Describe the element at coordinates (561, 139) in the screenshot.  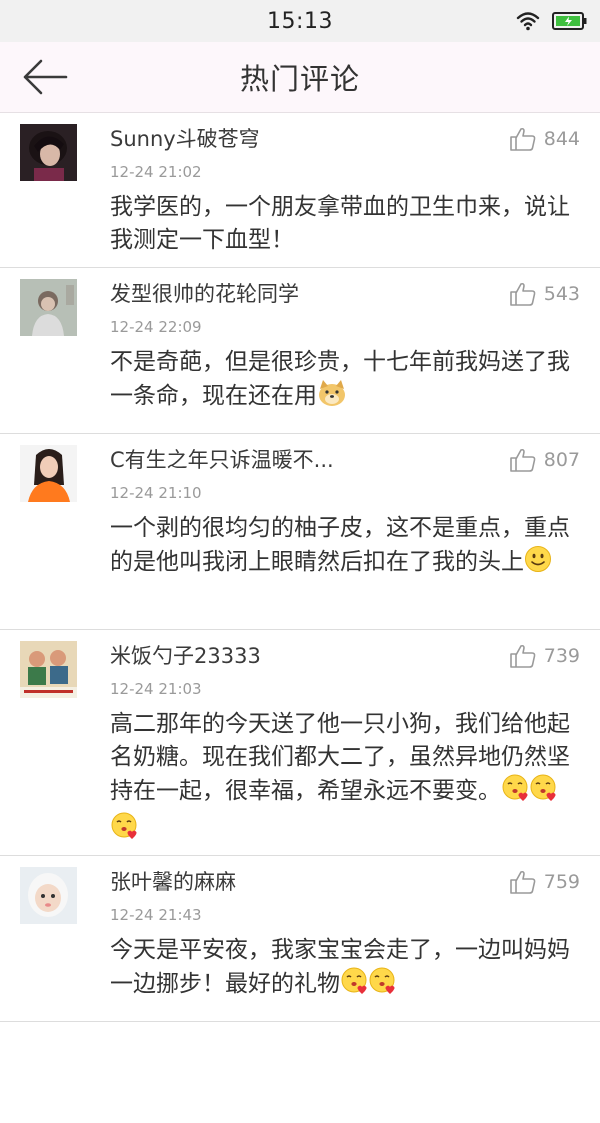
I see `like-count: 844` at that location.